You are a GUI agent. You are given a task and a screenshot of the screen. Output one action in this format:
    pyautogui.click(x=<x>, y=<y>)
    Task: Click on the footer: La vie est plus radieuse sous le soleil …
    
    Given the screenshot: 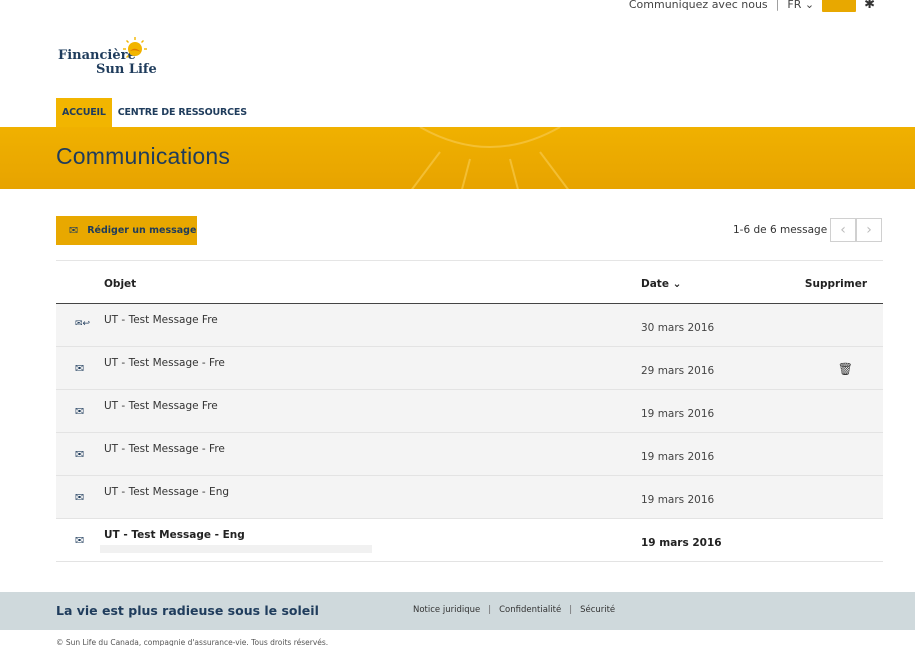 What is the action you would take?
    pyautogui.click(x=457, y=611)
    